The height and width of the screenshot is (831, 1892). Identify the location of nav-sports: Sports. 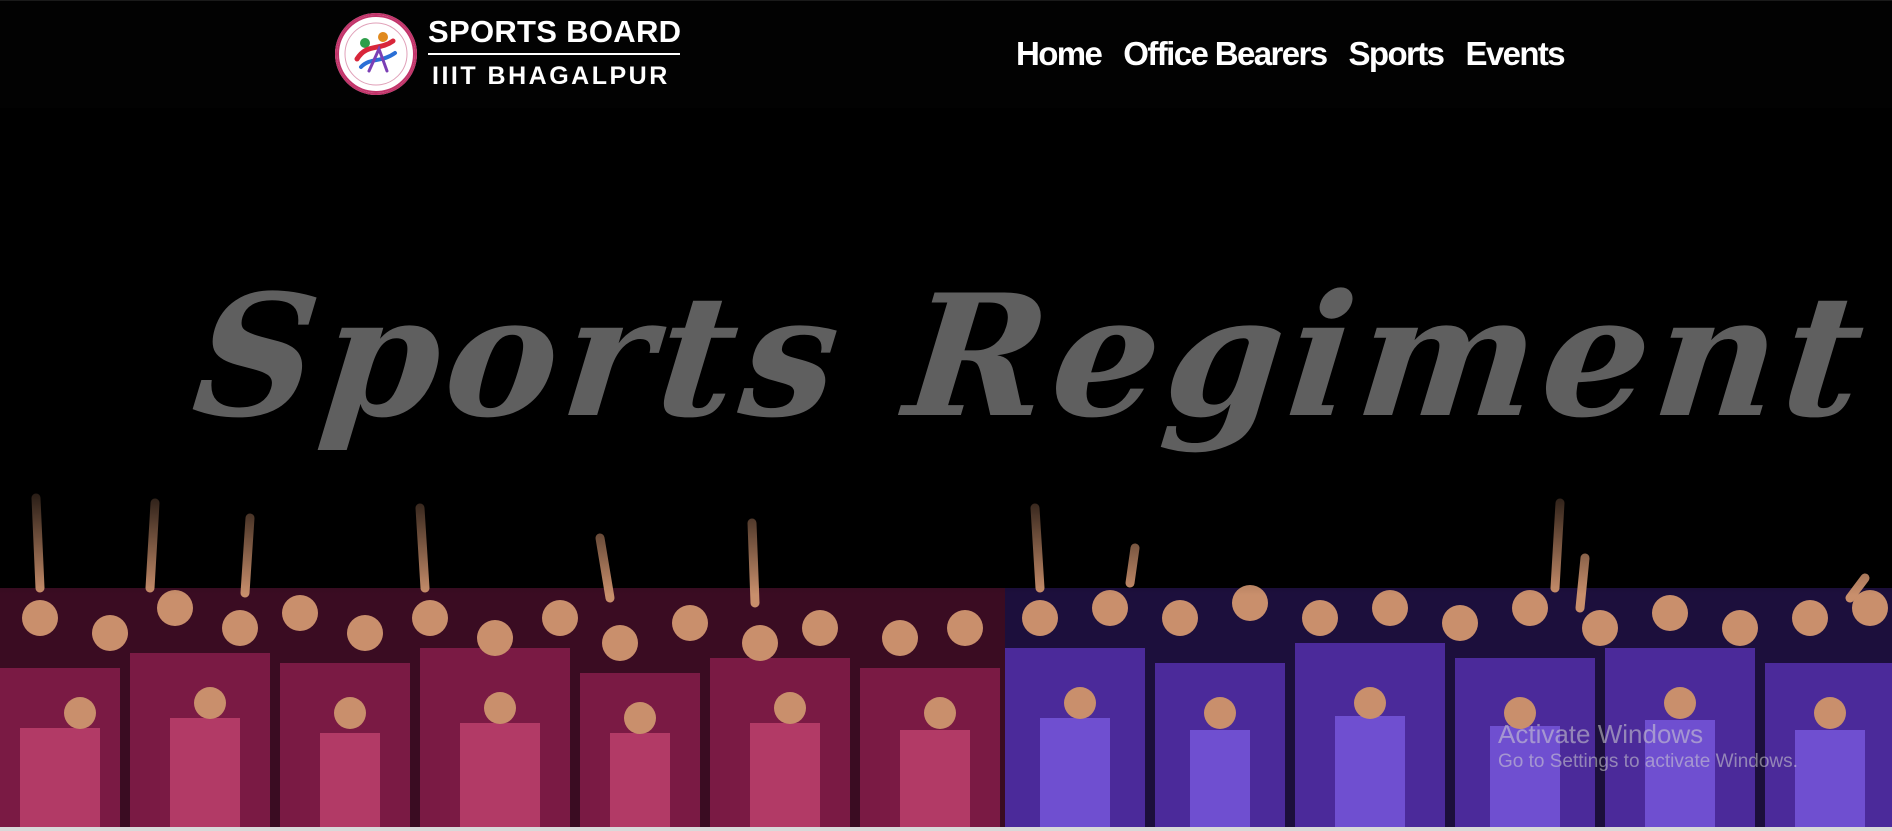
(1397, 55).